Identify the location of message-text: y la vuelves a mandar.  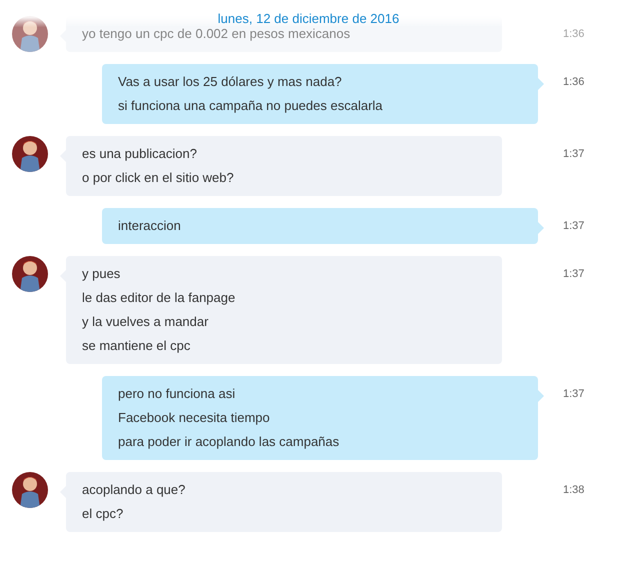
(146, 322).